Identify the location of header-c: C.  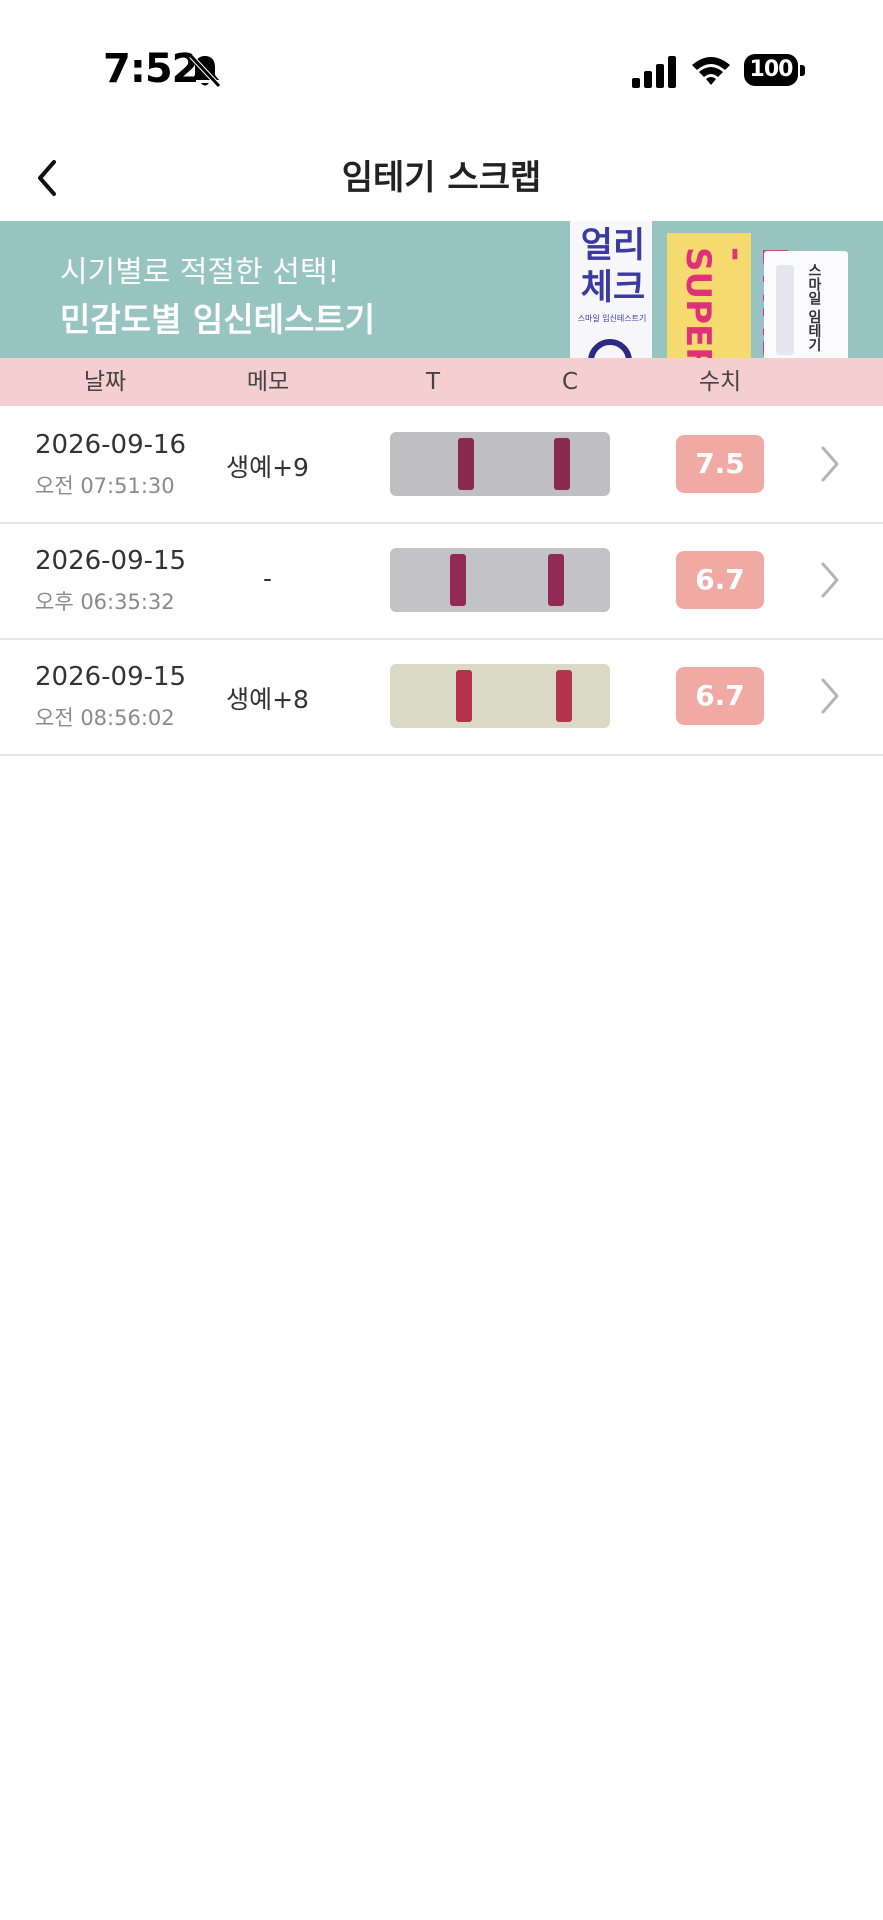
(570, 382).